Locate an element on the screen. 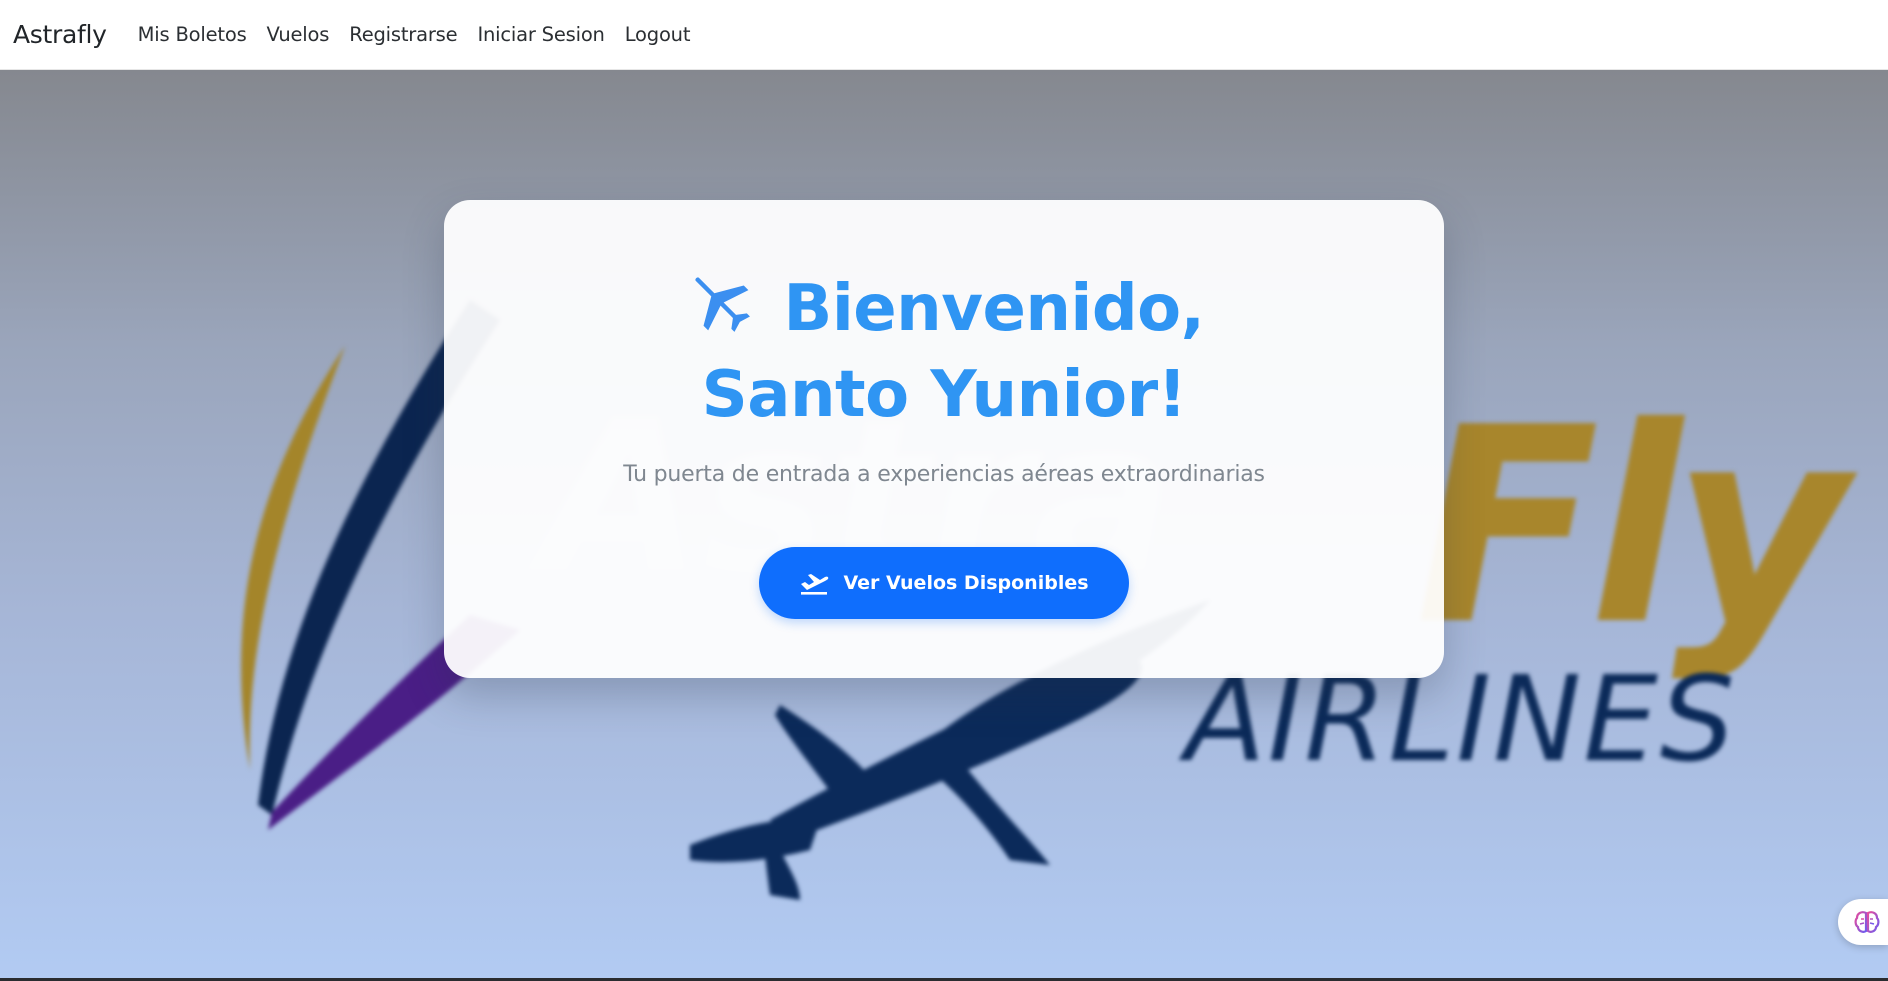 The image size is (1888, 981). title-line-greeting: Bienvenido, is located at coordinates (944, 309).